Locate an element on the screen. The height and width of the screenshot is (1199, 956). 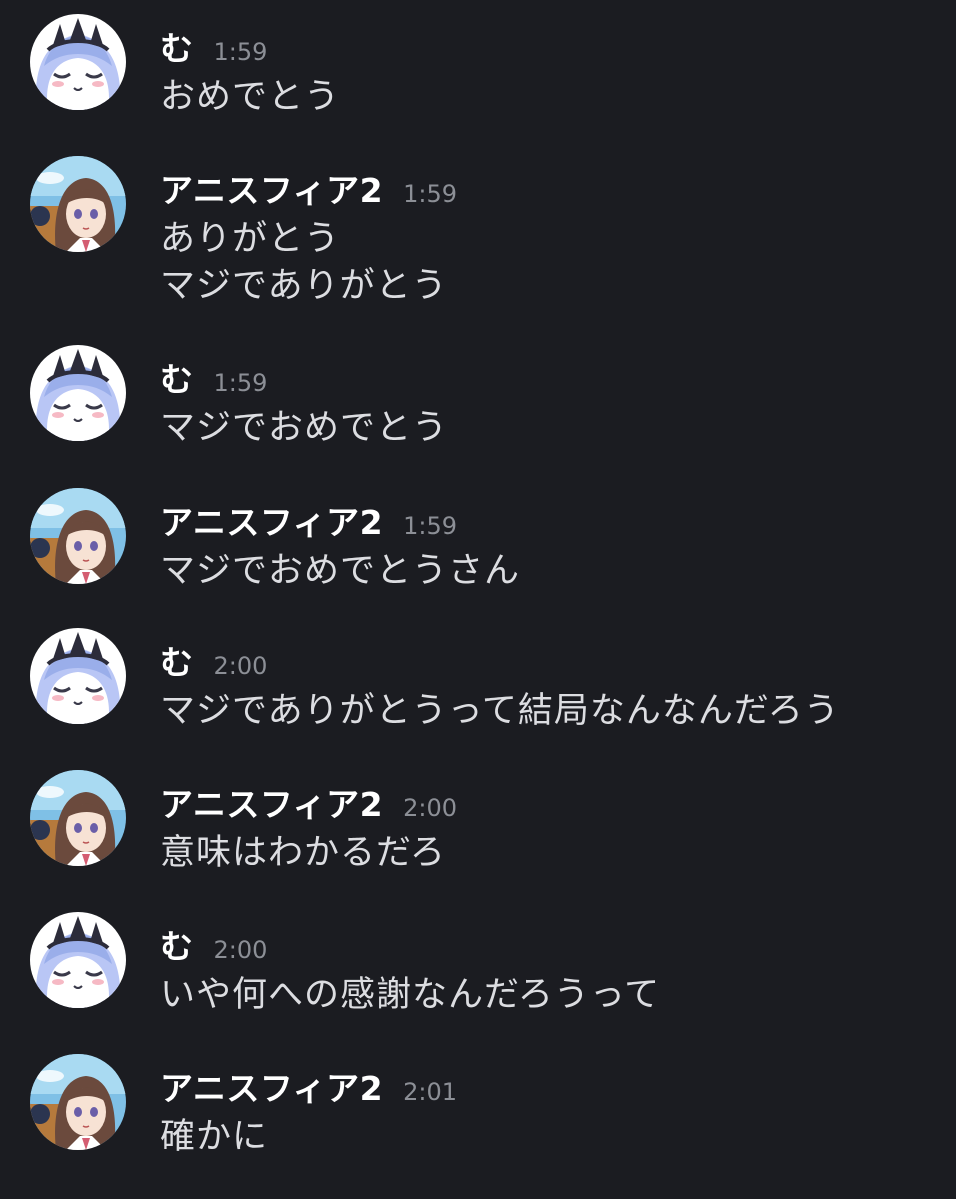
message-text: 意味はわかるだろ is located at coordinates (303, 853).